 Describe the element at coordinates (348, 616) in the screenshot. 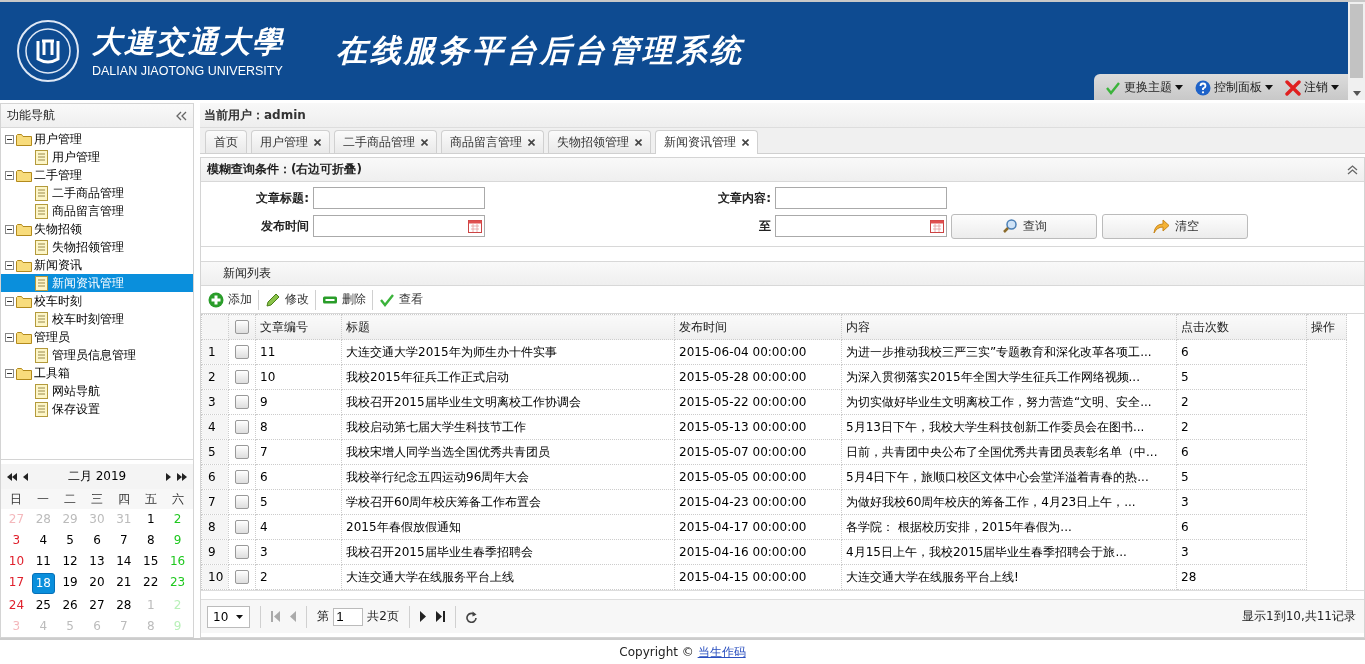

I see `page-number-field: 1` at that location.